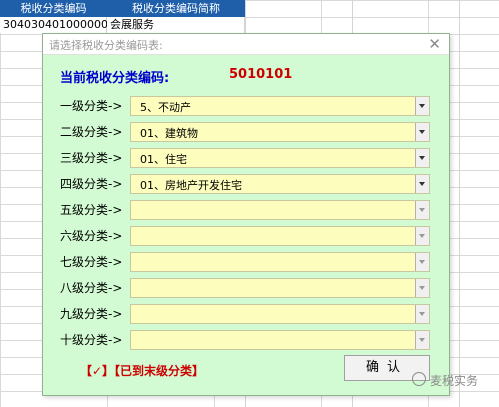 The height and width of the screenshot is (407, 499). What do you see at coordinates (91, 132) in the screenshot?
I see `level-2-label: 二级分类->` at bounding box center [91, 132].